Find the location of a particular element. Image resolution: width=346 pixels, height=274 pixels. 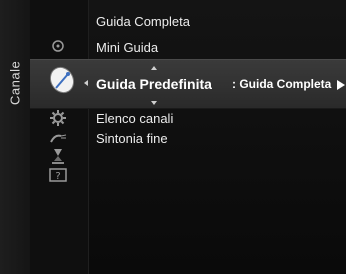

help-icon: ? is located at coordinates (58, 175).